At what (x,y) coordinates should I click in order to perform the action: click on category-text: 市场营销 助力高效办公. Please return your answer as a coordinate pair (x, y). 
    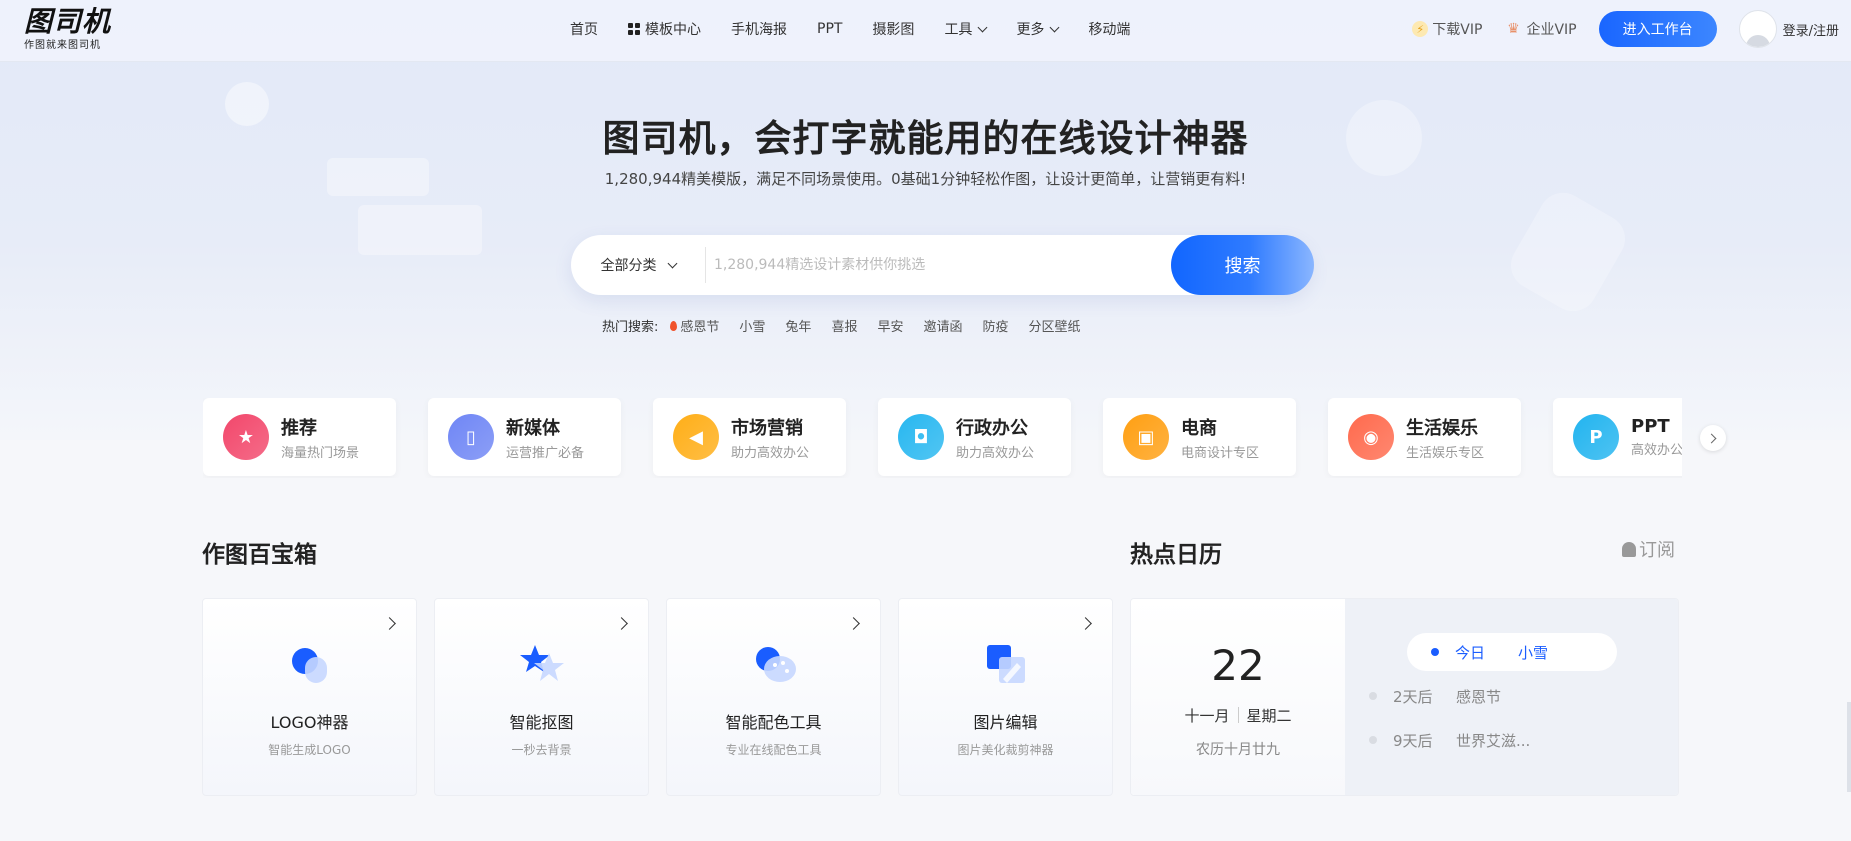
    Looking at the image, I should click on (770, 437).